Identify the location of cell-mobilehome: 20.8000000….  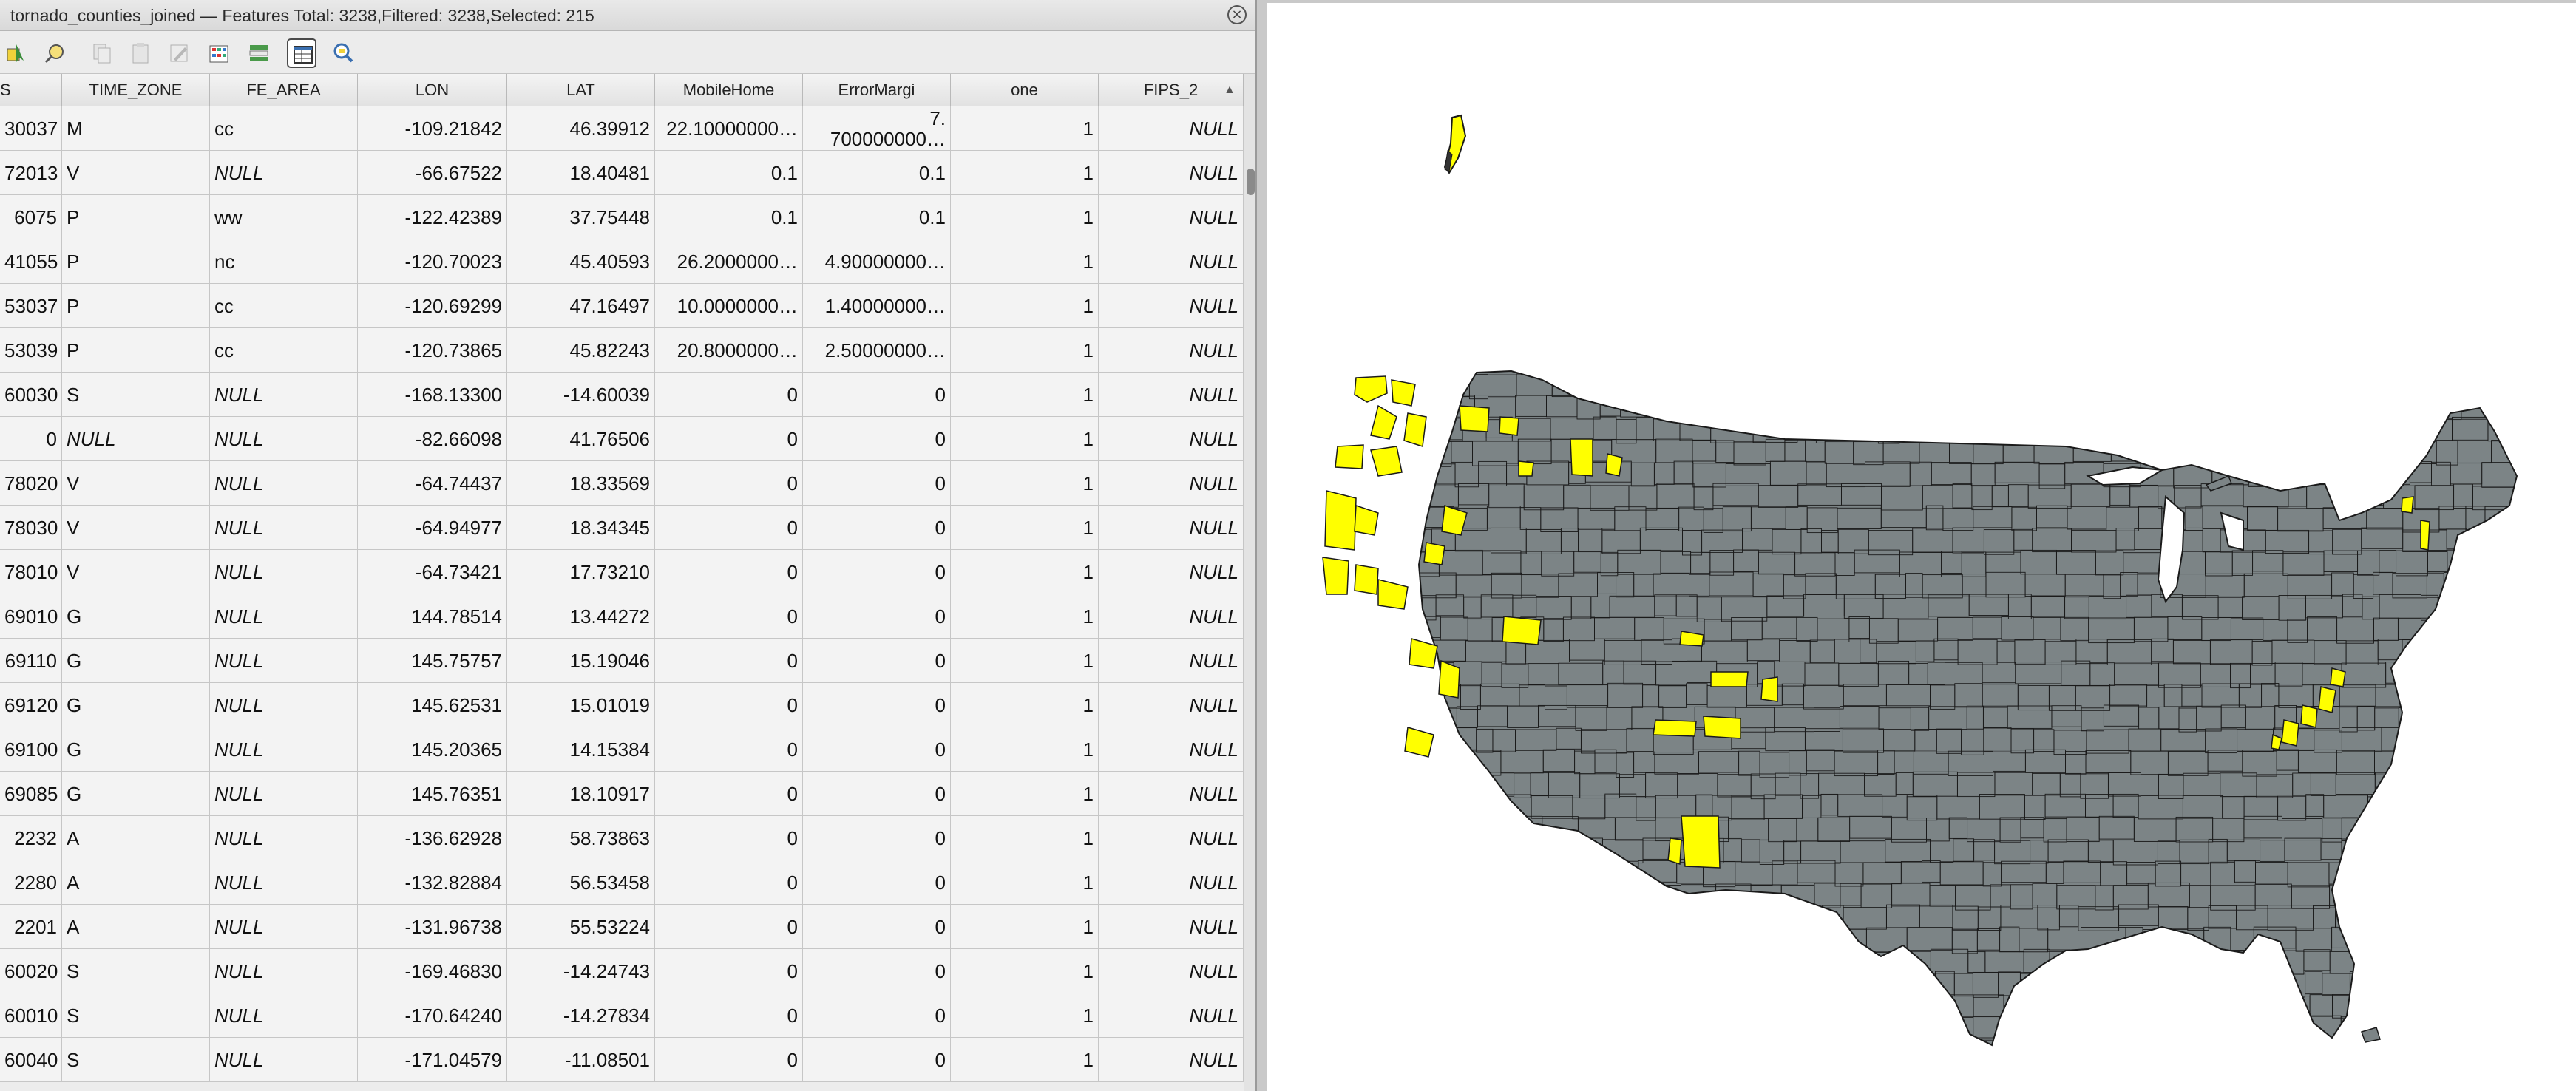
(729, 351).